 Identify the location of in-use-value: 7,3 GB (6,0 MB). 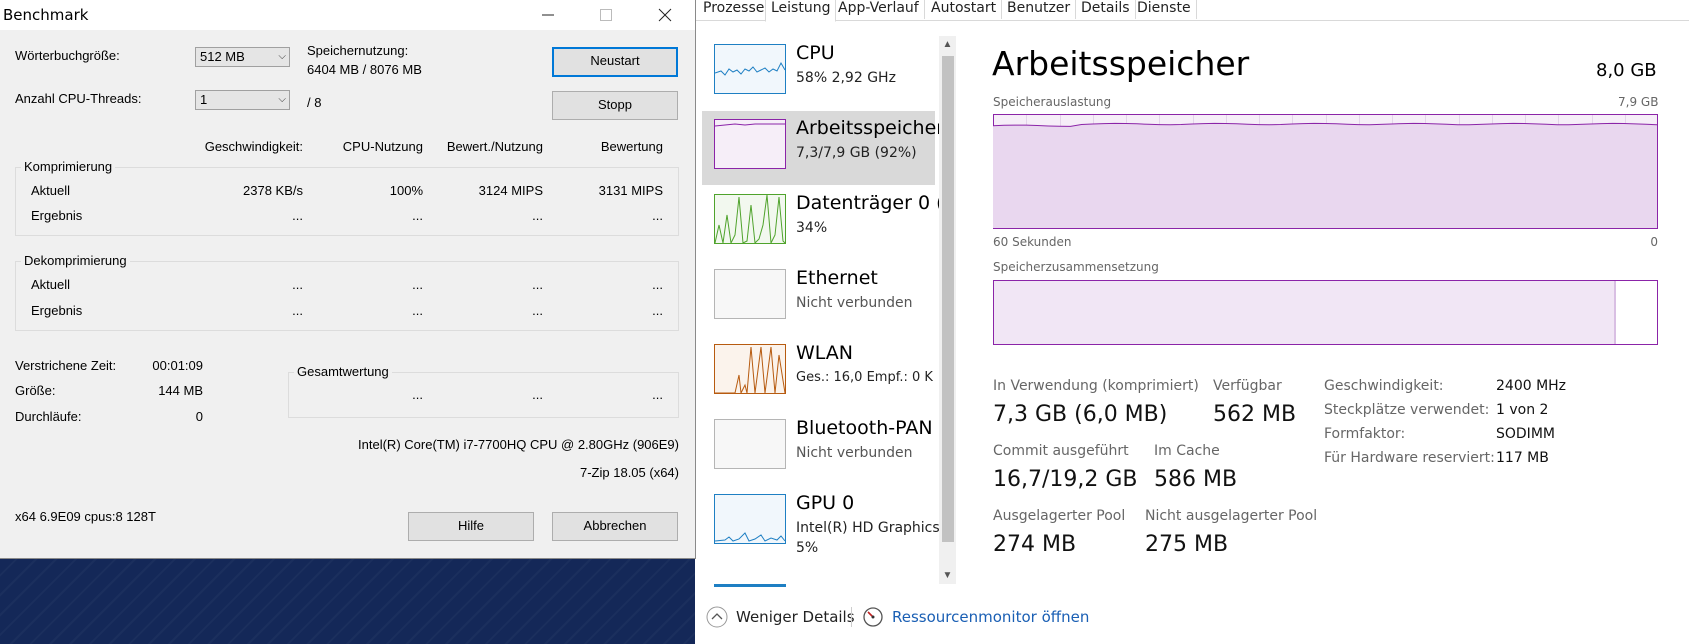
(1080, 414).